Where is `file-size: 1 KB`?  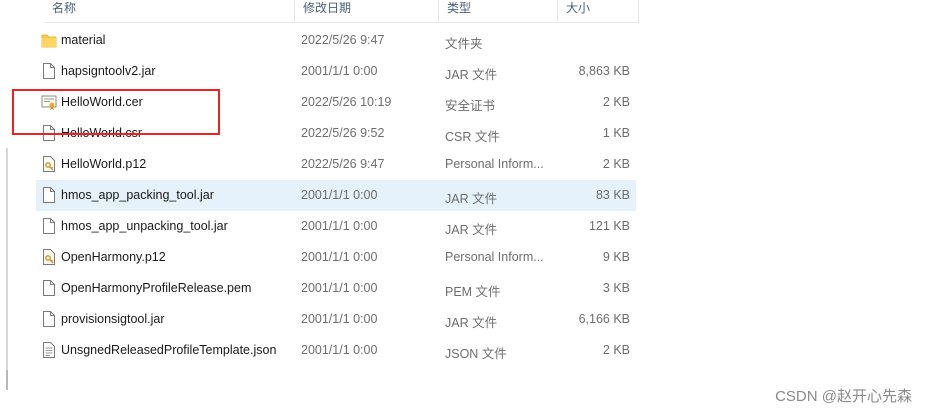 file-size: 1 KB is located at coordinates (616, 133).